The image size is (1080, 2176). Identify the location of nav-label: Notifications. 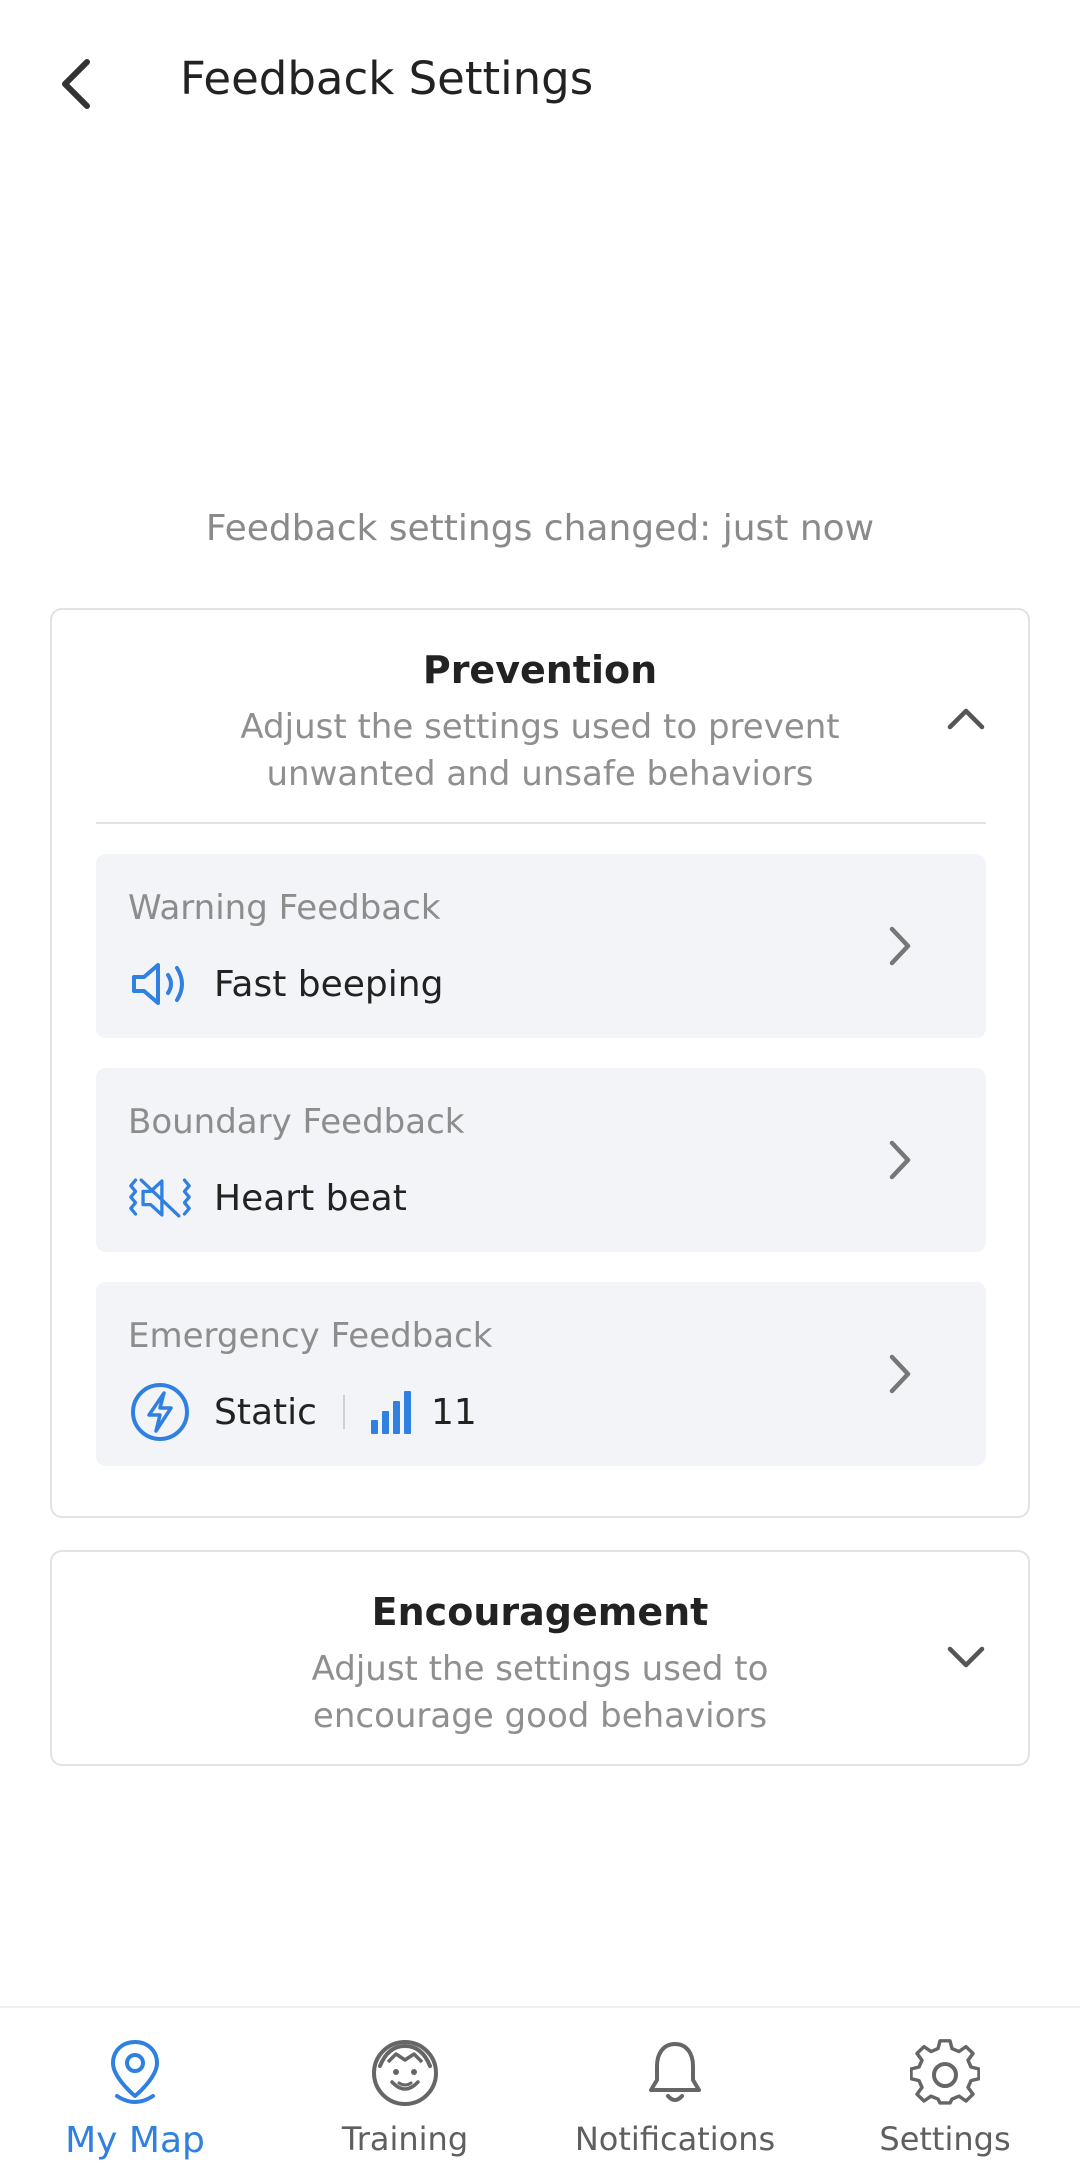
(675, 2139).